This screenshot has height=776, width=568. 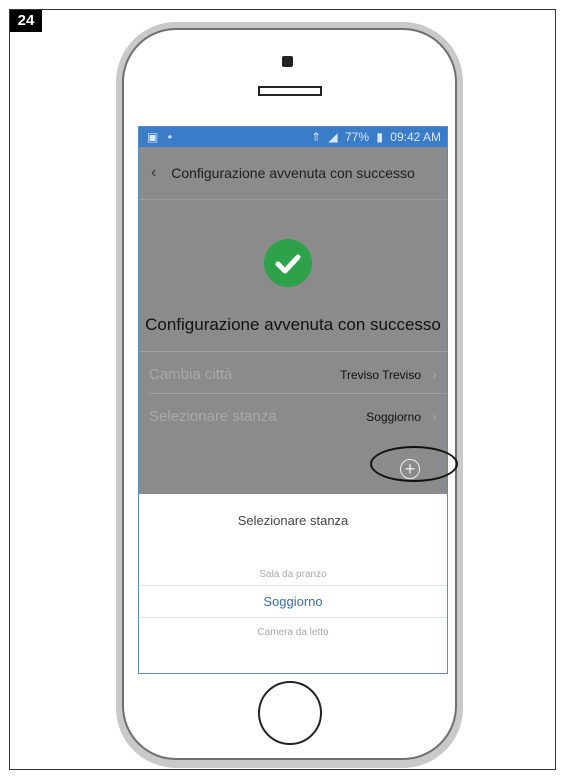 What do you see at coordinates (379, 137) in the screenshot?
I see `battery-icon: ▮` at bounding box center [379, 137].